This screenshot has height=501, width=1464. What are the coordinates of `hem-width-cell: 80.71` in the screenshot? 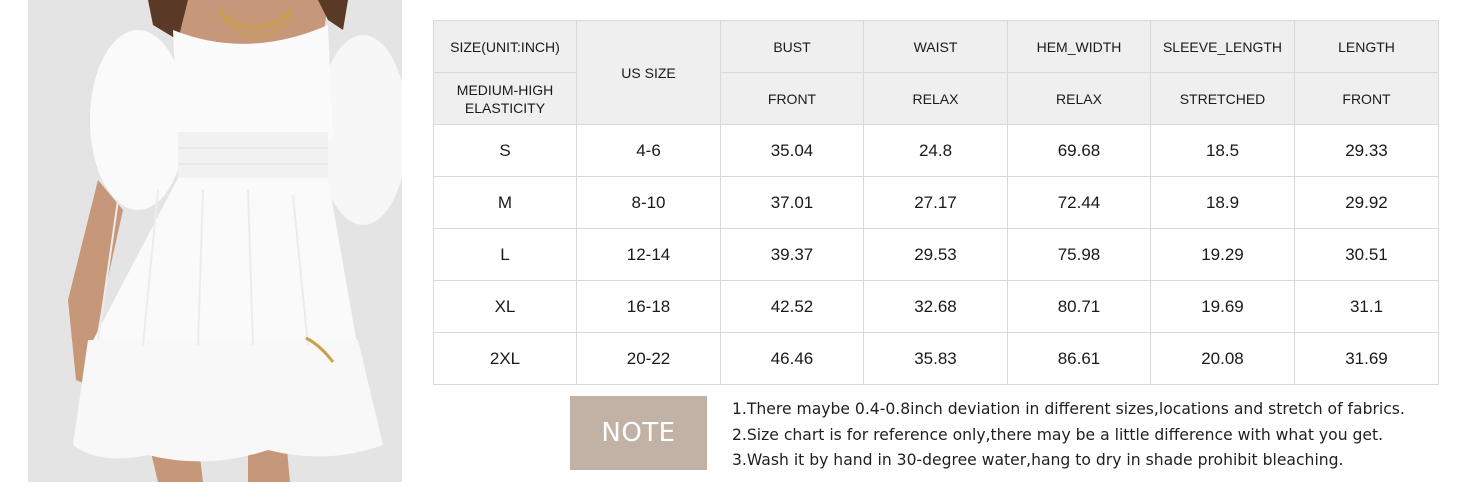 It's located at (1079, 306).